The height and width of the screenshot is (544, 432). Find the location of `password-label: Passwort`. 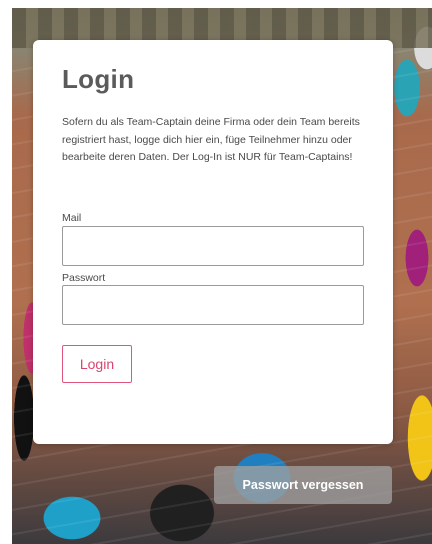

password-label: Passwort is located at coordinates (84, 278).